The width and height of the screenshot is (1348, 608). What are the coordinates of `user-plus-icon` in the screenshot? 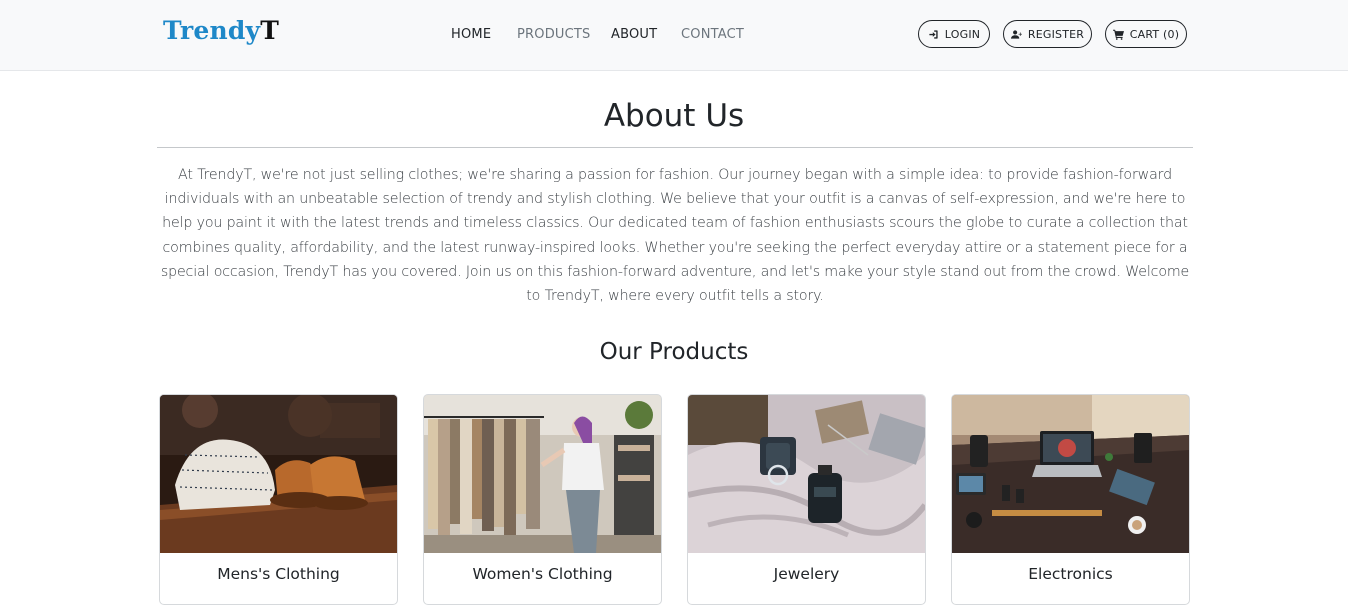 It's located at (1016, 34).